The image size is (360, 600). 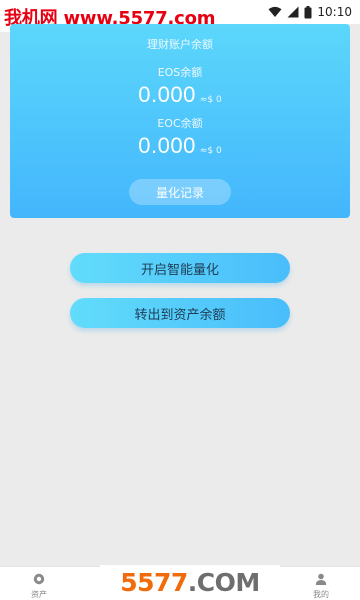 What do you see at coordinates (223, 582) in the screenshot?
I see `watermark-domain: .COM` at bounding box center [223, 582].